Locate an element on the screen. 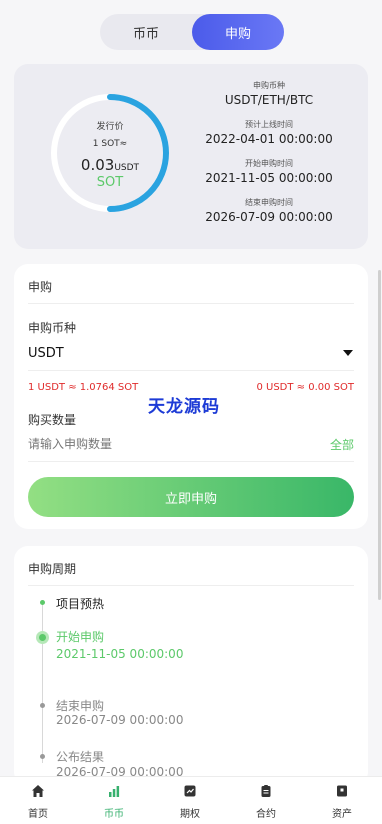  currency-select: USDT is located at coordinates (46, 353).